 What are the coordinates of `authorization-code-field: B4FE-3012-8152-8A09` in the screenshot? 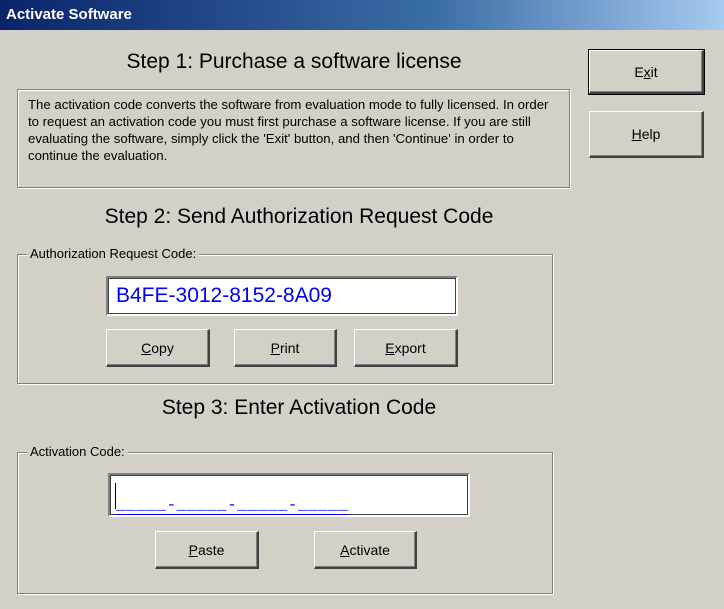 It's located at (282, 296).